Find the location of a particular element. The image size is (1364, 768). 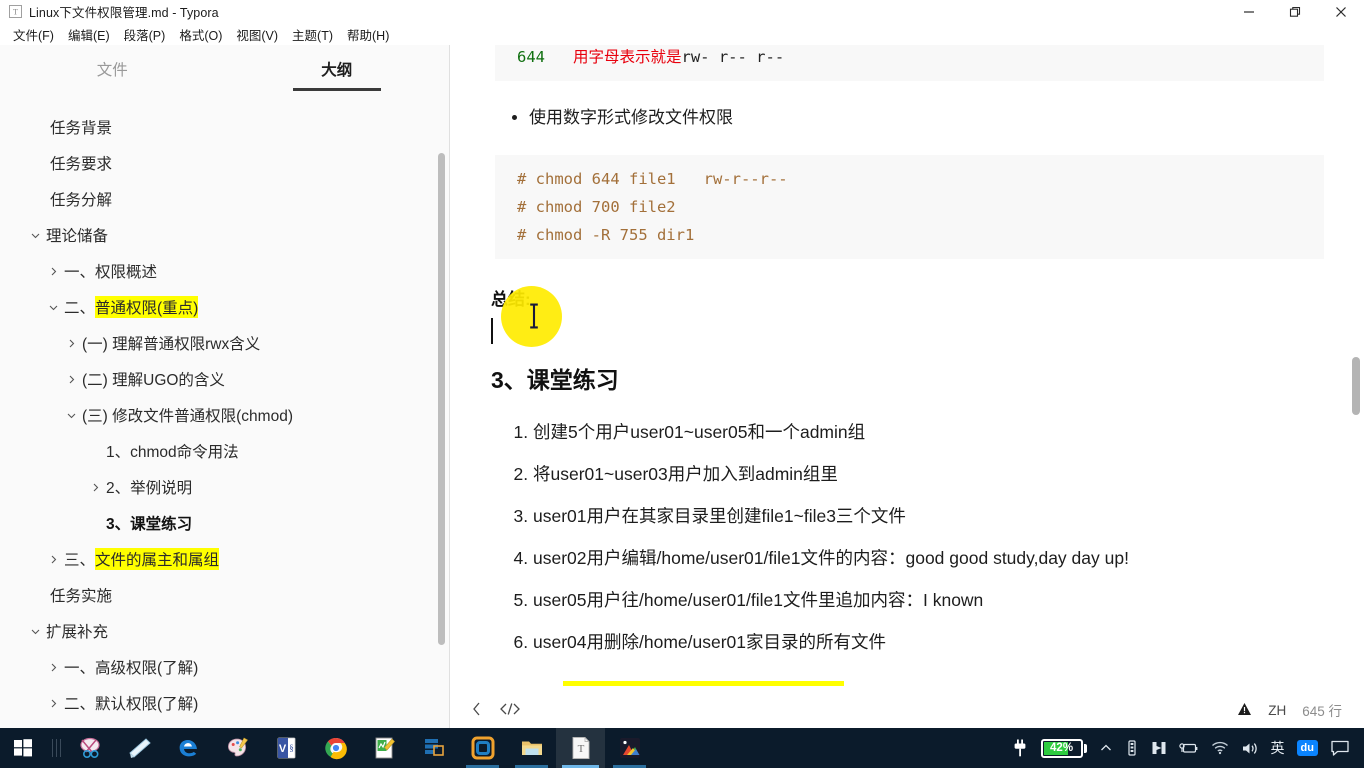

code-line: # chmod -R 755 dir1 is located at coordinates (606, 235).